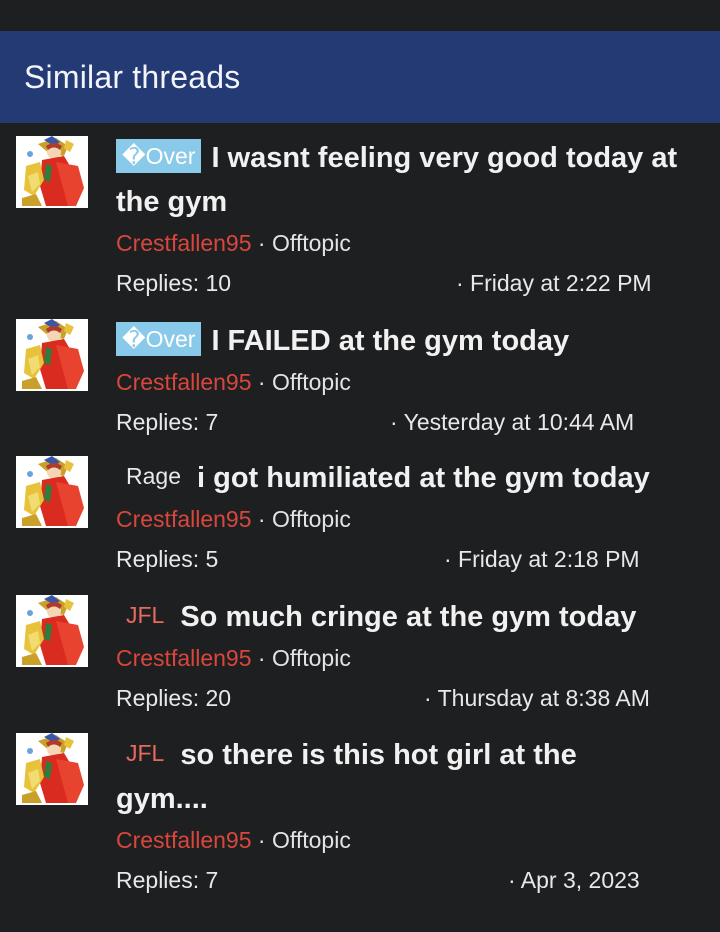 The image size is (720, 932). I want to click on thread-title-line: Rage i got humiliated at the gym today, so click(408, 478).